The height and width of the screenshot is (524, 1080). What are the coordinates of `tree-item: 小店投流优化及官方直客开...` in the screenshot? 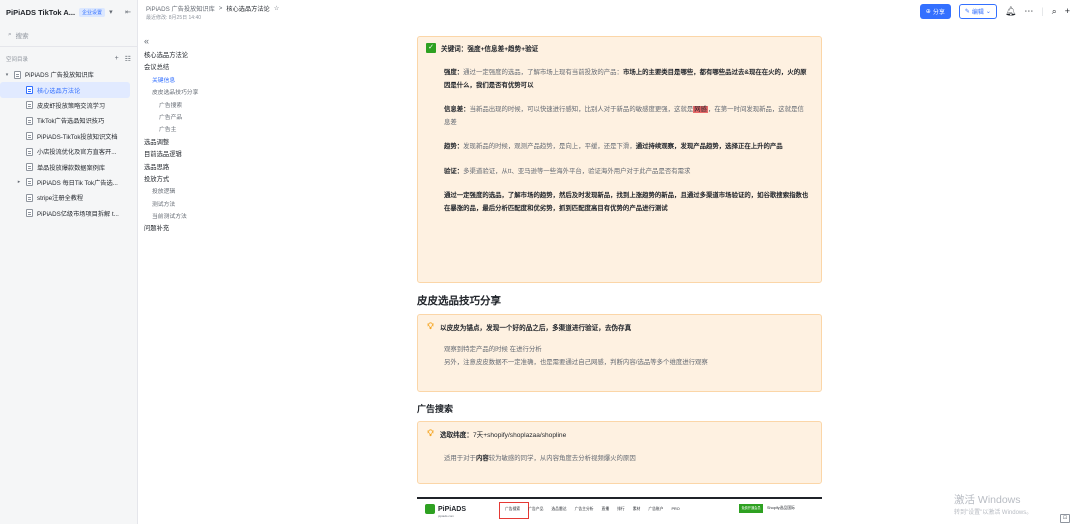 It's located at (68, 151).